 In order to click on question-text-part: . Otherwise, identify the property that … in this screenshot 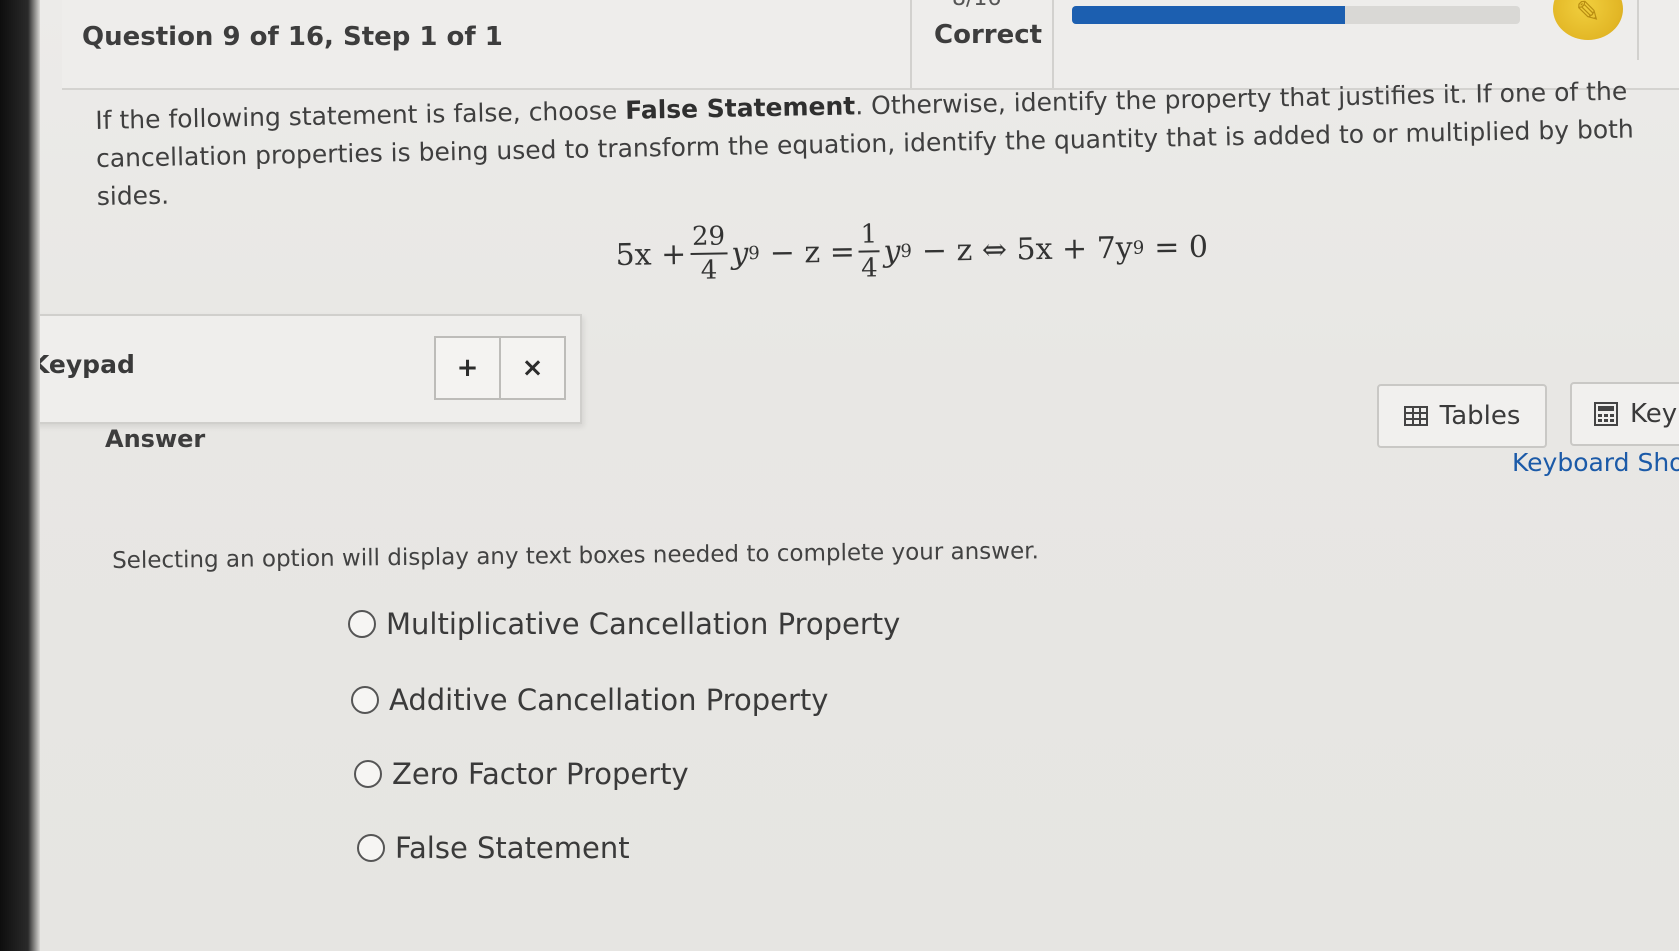, I will do `click(865, 143)`.